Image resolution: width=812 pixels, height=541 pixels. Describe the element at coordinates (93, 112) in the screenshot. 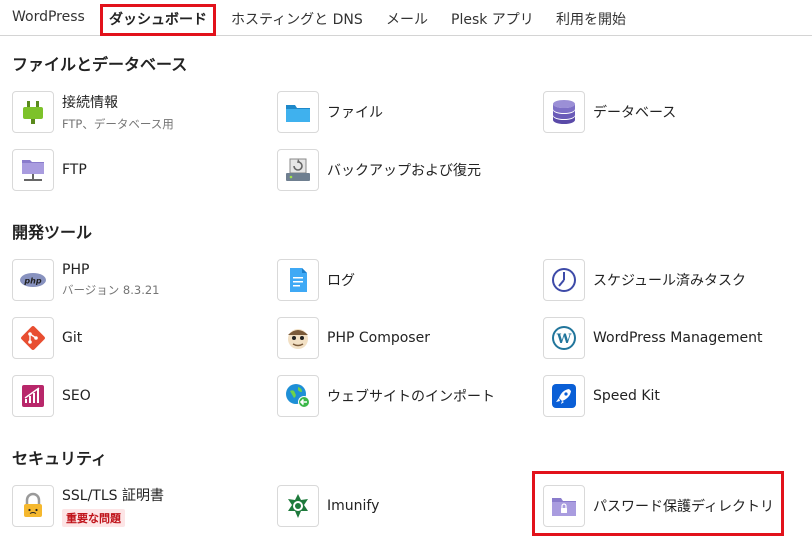

I see `item-connection-info: 接続情報 FTP、データベース用` at that location.